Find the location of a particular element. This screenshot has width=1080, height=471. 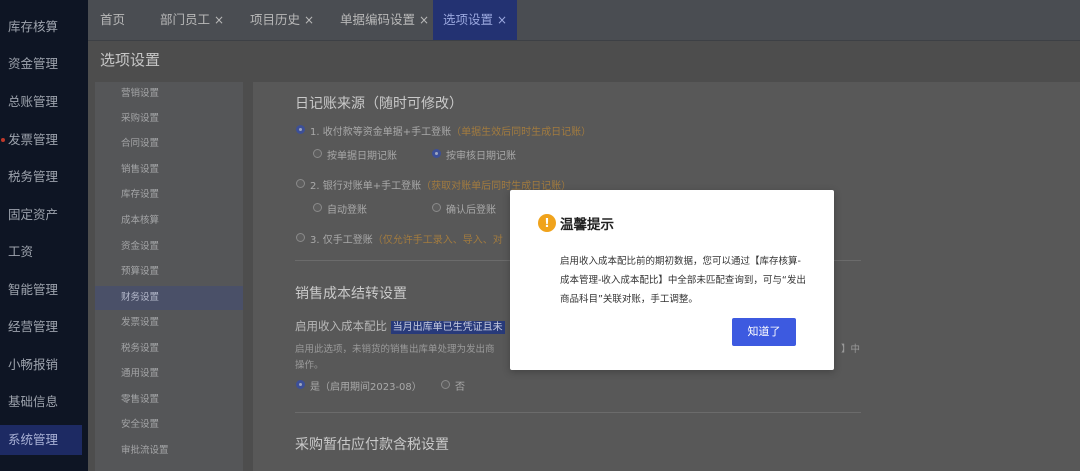

opt1-label: 1. 收付款等资金单据+手工登账 is located at coordinates (381, 132).